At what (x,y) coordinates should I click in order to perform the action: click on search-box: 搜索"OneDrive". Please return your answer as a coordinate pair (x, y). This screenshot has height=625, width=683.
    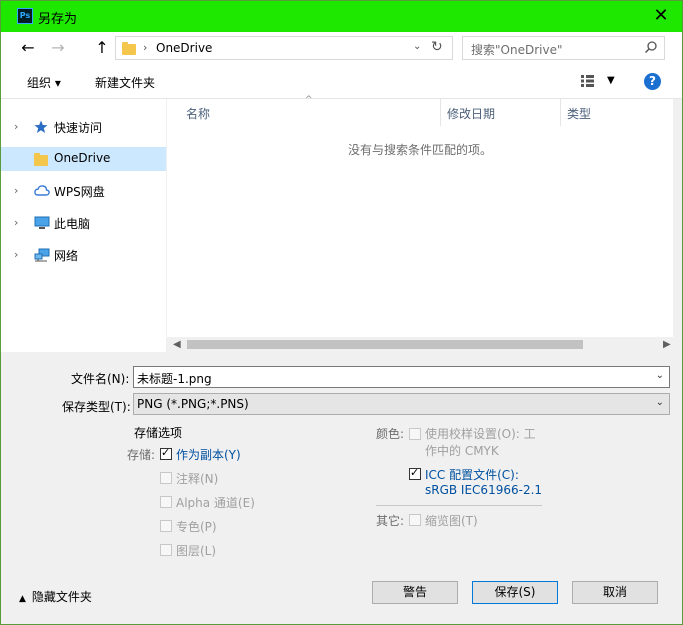
    Looking at the image, I should click on (563, 48).